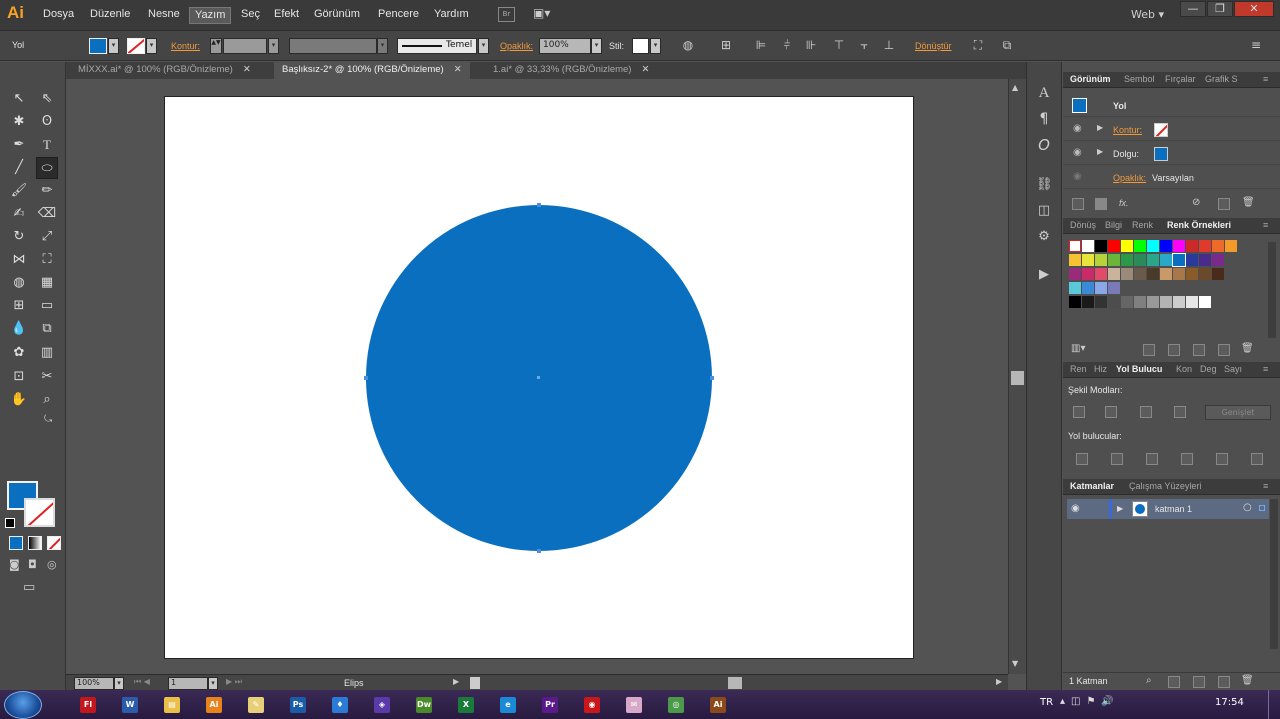 The image size is (1280, 719). I want to click on menu-pencere: Pencere, so click(398, 15).